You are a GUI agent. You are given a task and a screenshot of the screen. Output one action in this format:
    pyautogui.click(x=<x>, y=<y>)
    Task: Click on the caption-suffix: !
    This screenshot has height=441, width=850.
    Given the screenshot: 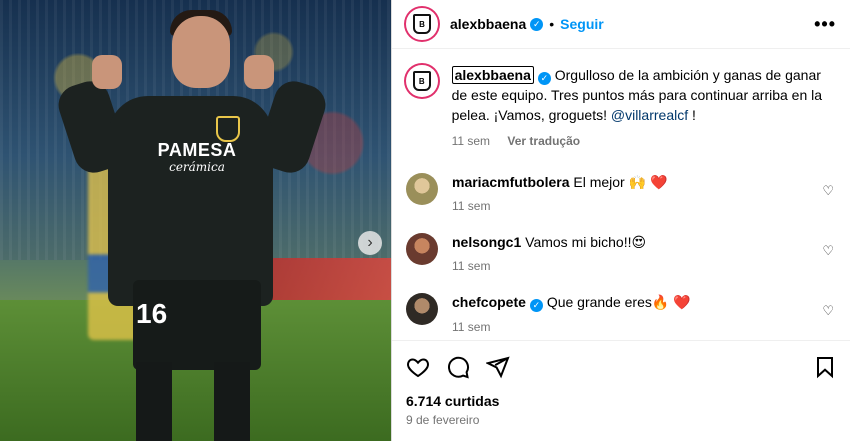 What is the action you would take?
    pyautogui.click(x=692, y=115)
    